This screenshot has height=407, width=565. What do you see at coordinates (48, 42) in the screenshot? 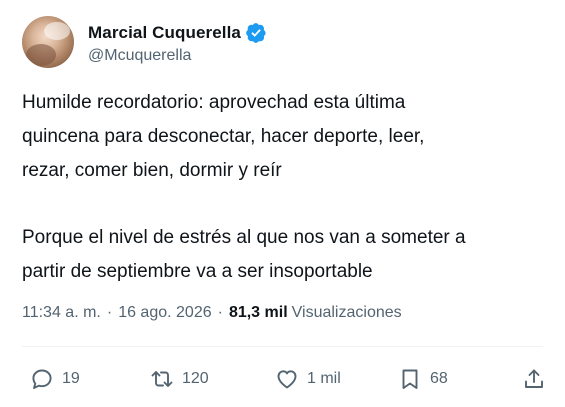
I see `avatar` at bounding box center [48, 42].